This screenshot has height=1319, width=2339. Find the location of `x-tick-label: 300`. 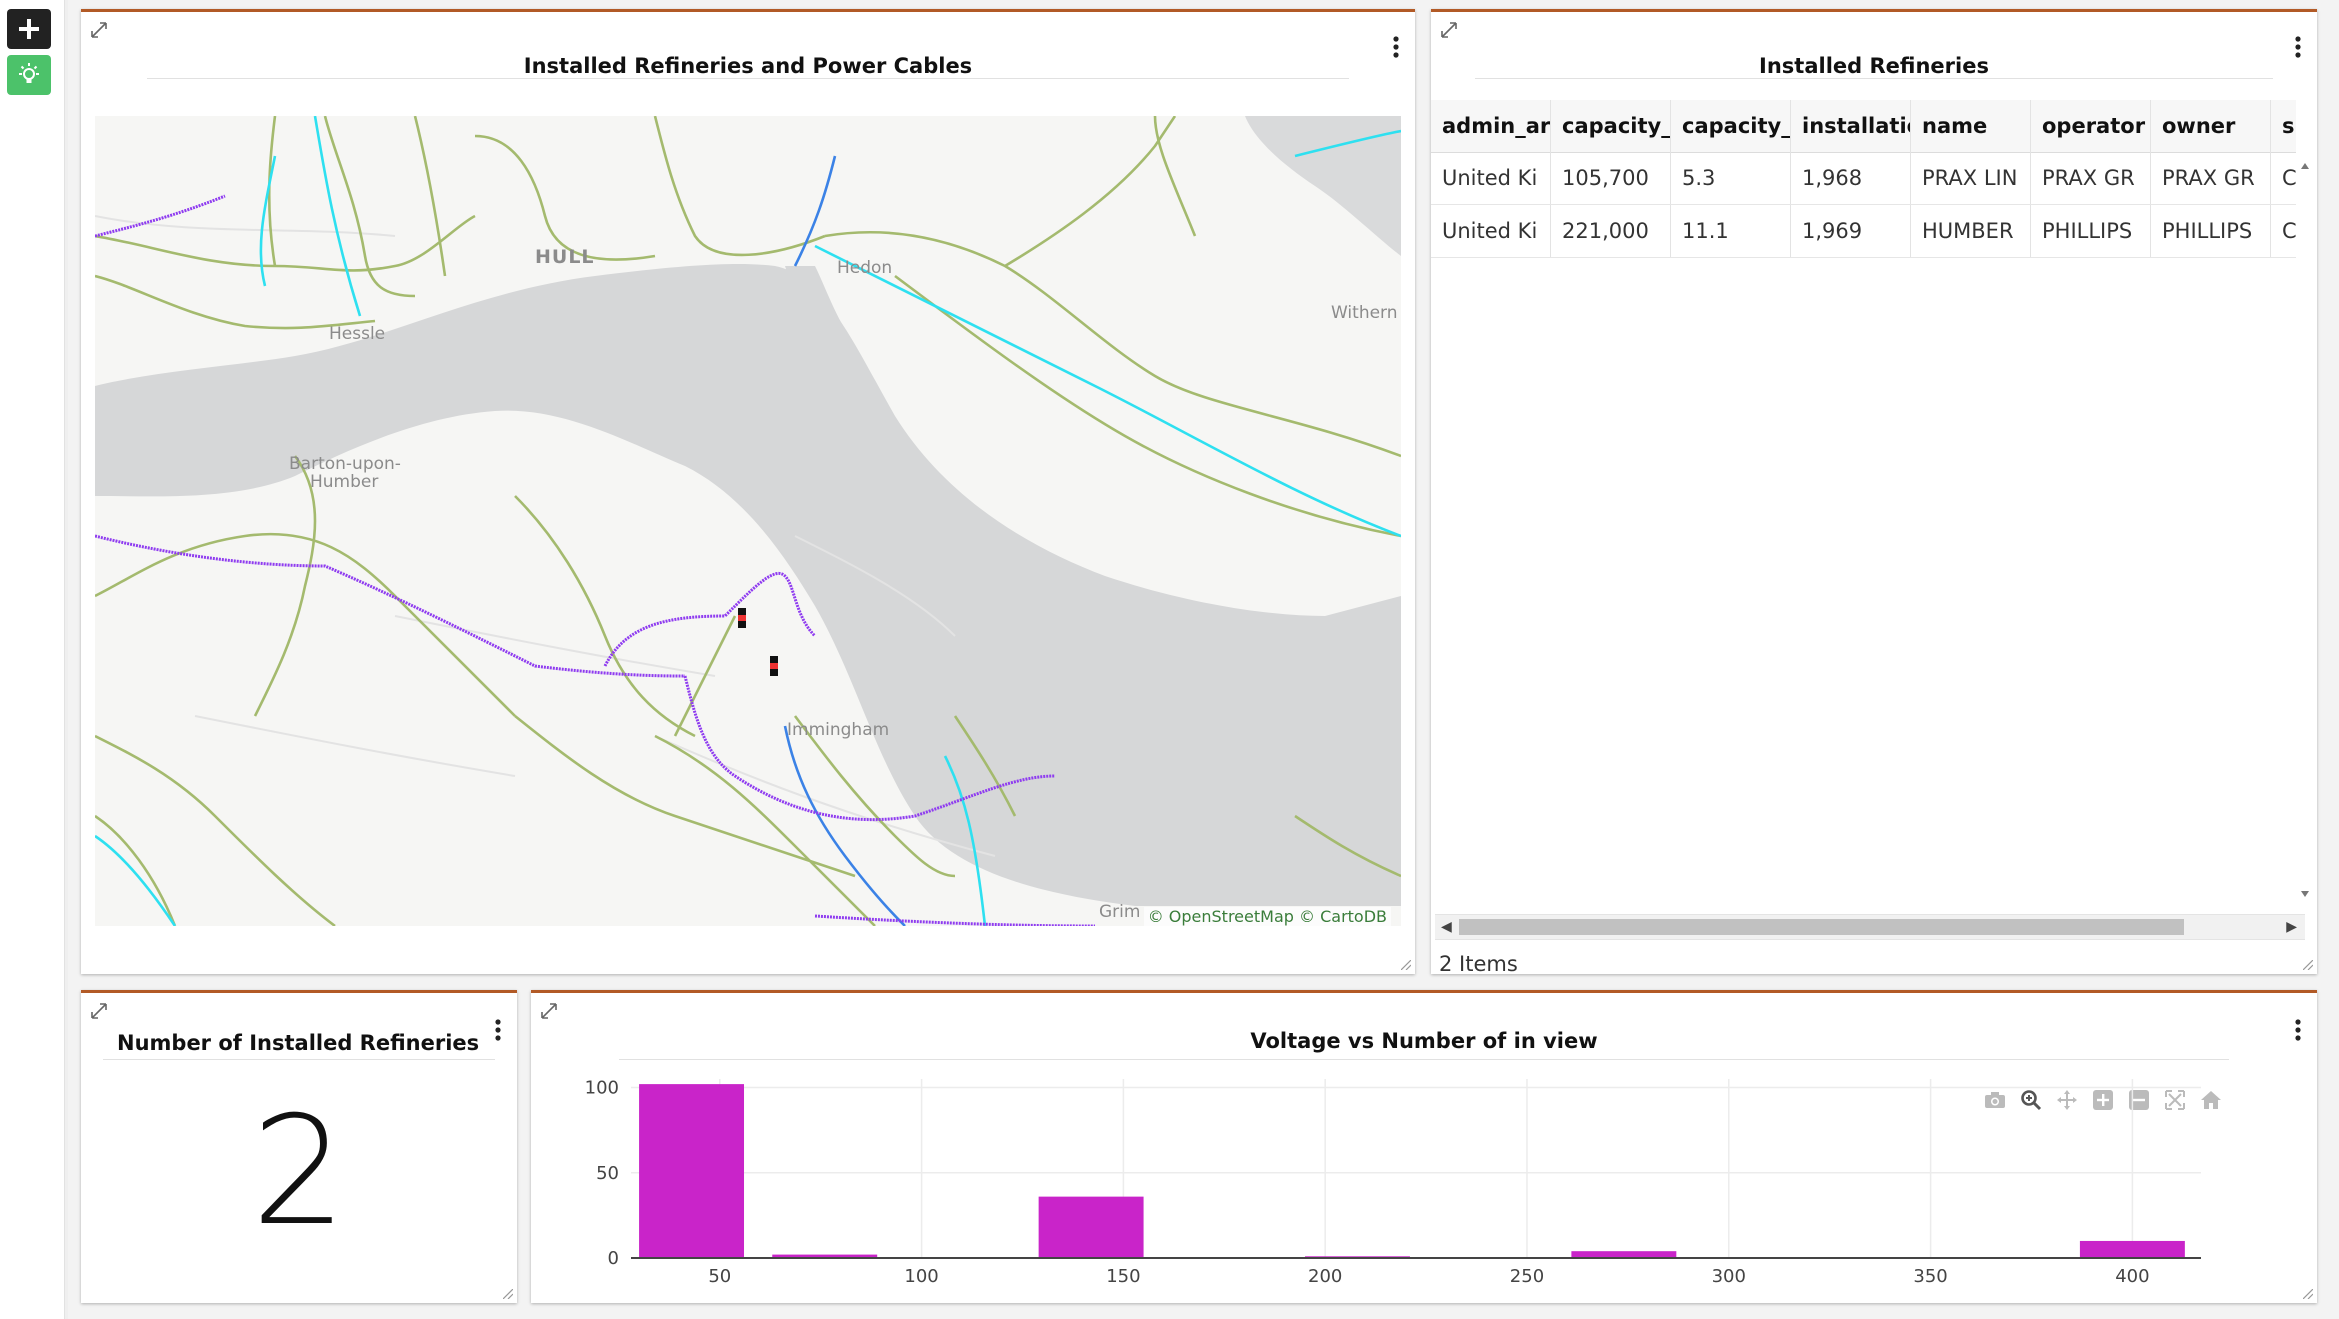

x-tick-label: 300 is located at coordinates (1729, 1276).